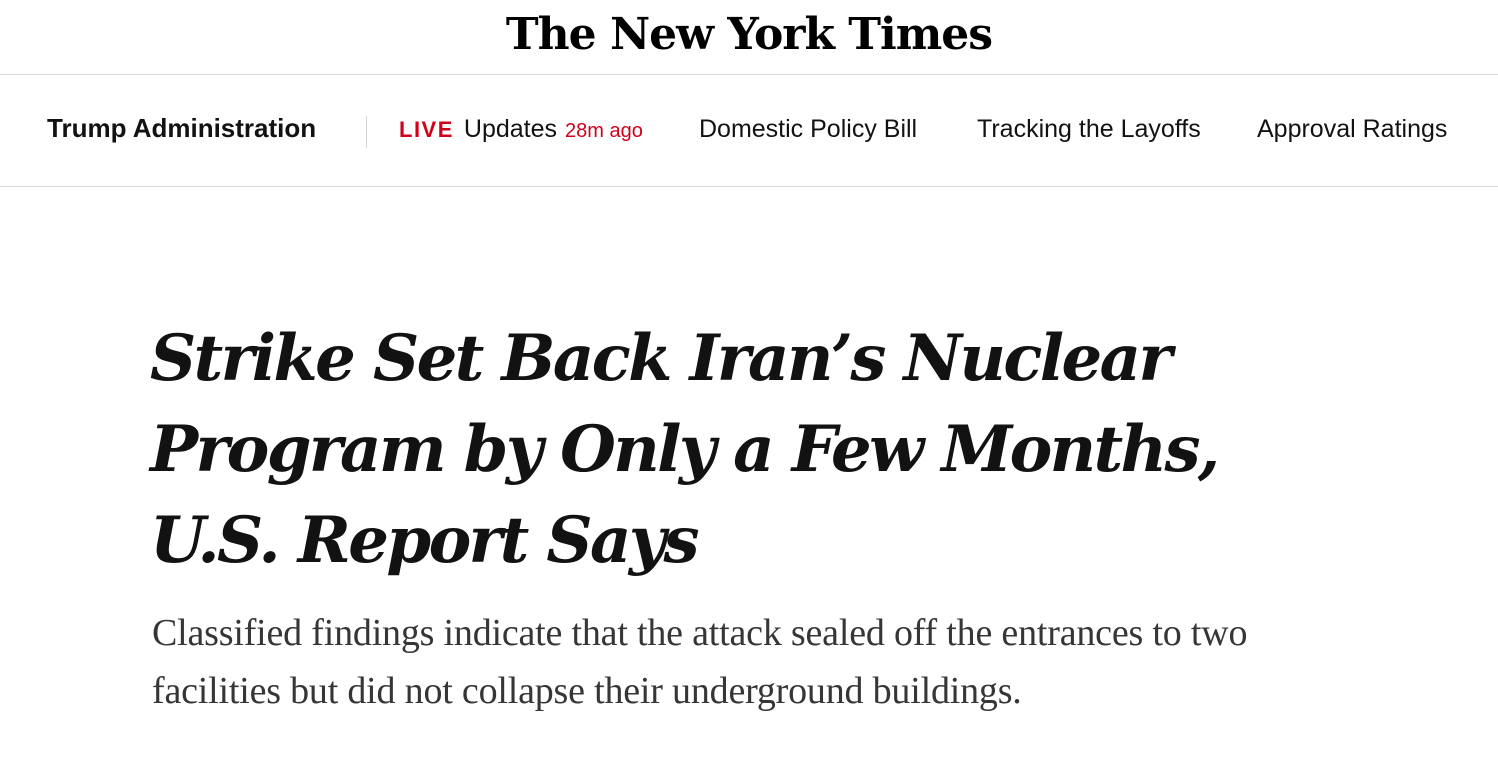 The width and height of the screenshot is (1498, 758). What do you see at coordinates (749, 35) in the screenshot?
I see `nyt-logo: The New York Times` at bounding box center [749, 35].